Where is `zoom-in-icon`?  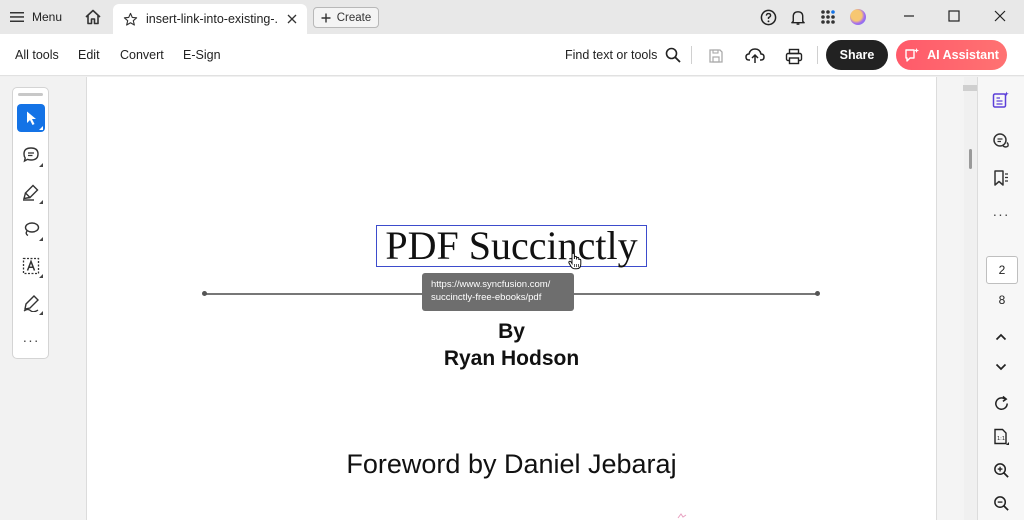 zoom-in-icon is located at coordinates (1001, 470).